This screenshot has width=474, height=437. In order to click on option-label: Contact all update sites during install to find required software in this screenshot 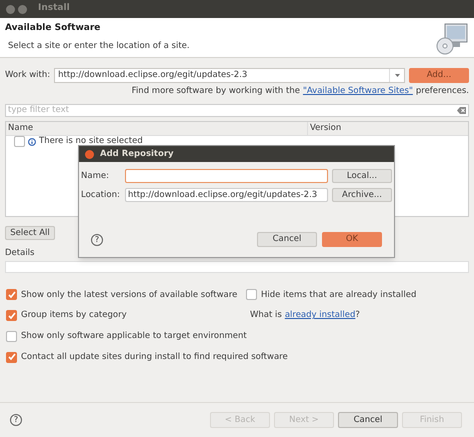, I will do `click(154, 357)`.